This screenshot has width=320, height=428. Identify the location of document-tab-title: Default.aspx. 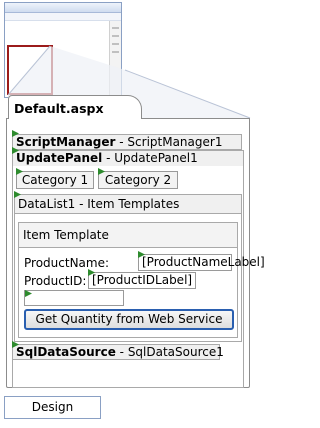
(59, 108).